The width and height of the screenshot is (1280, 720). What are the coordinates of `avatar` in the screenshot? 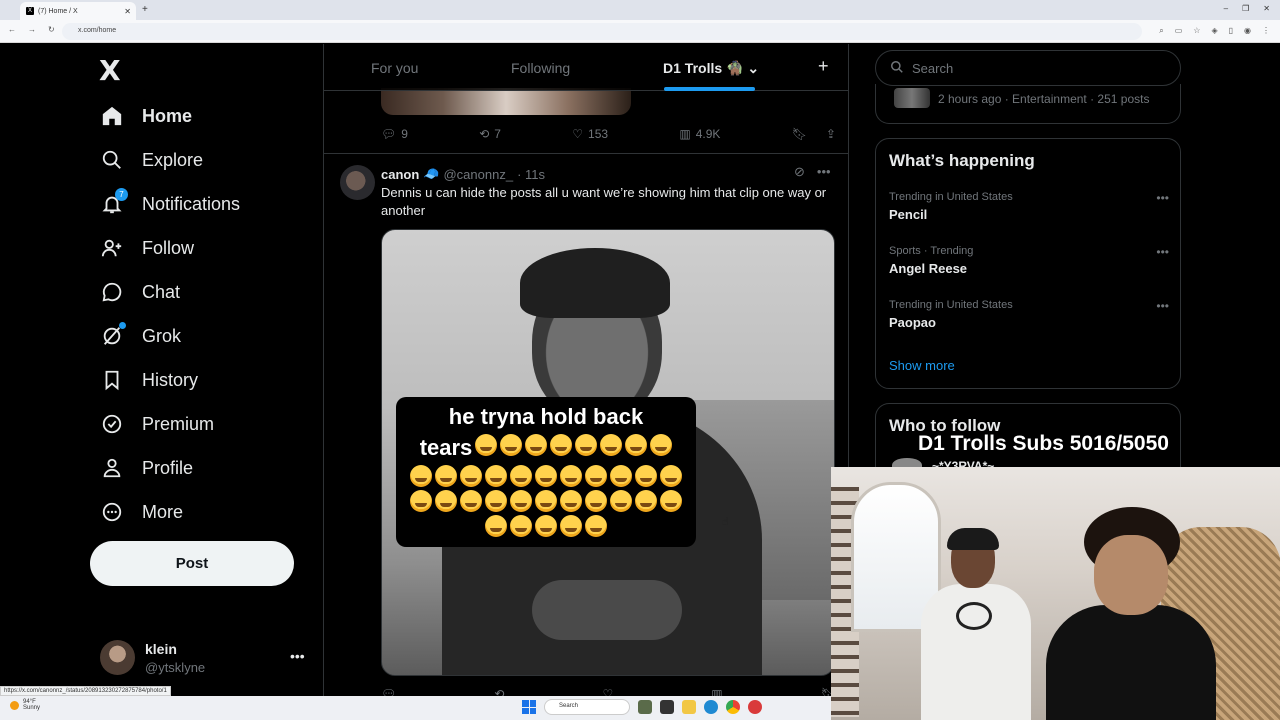 It's located at (357, 182).